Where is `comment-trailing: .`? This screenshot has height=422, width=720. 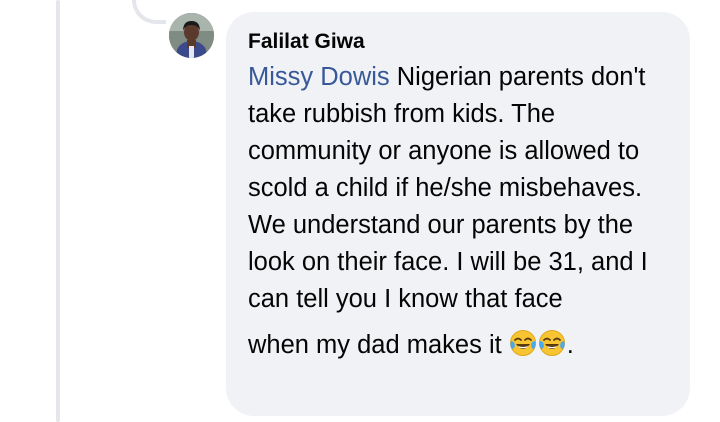 comment-trailing: . is located at coordinates (570, 345).